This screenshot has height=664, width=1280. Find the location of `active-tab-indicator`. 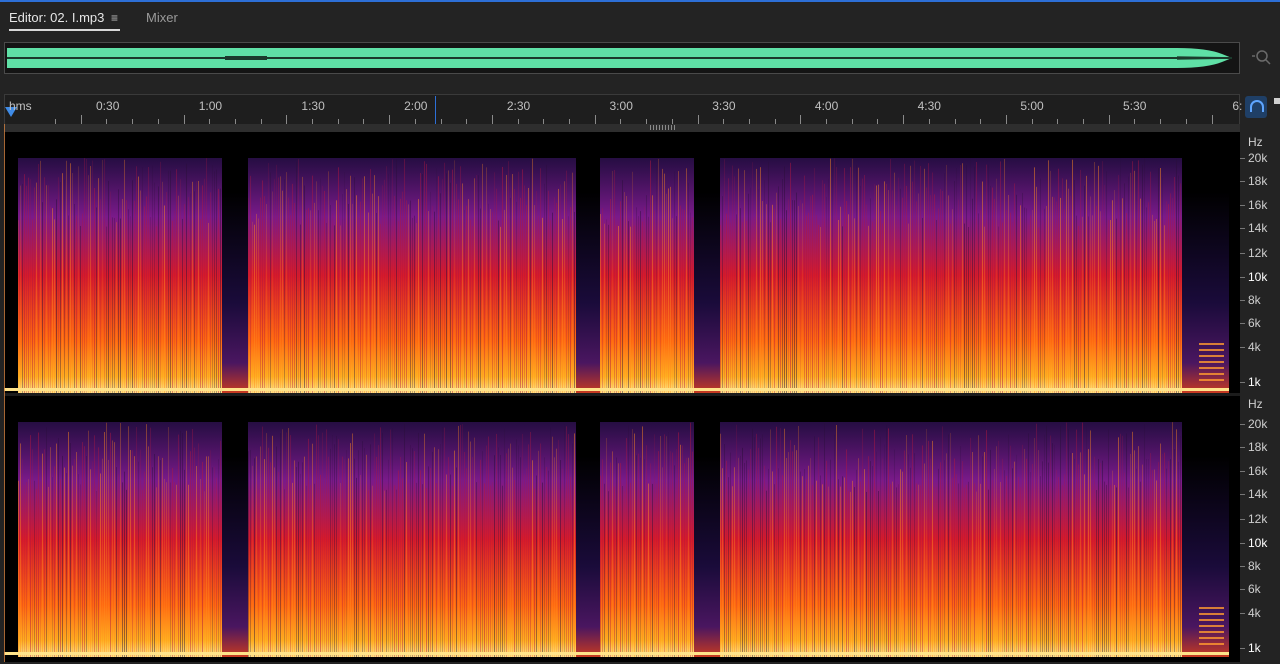

active-tab-indicator is located at coordinates (64, 30).